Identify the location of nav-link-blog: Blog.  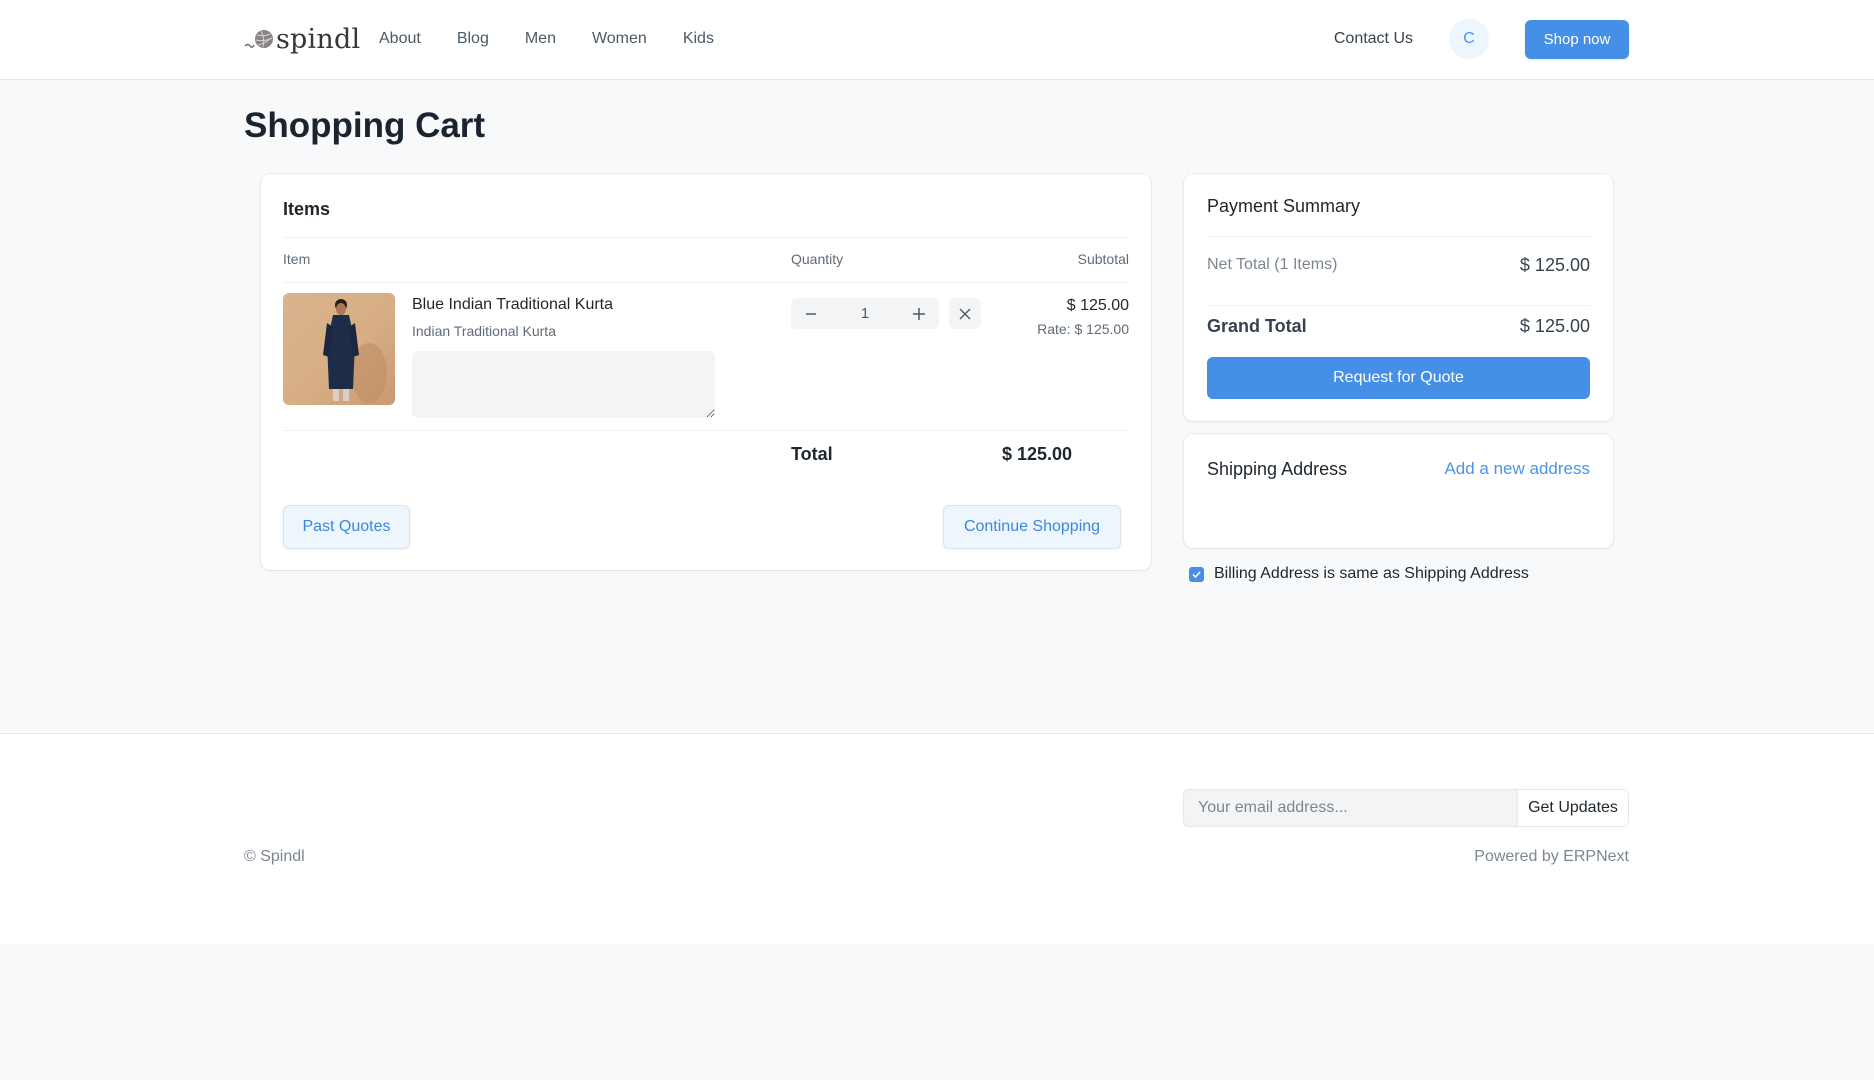
(473, 39).